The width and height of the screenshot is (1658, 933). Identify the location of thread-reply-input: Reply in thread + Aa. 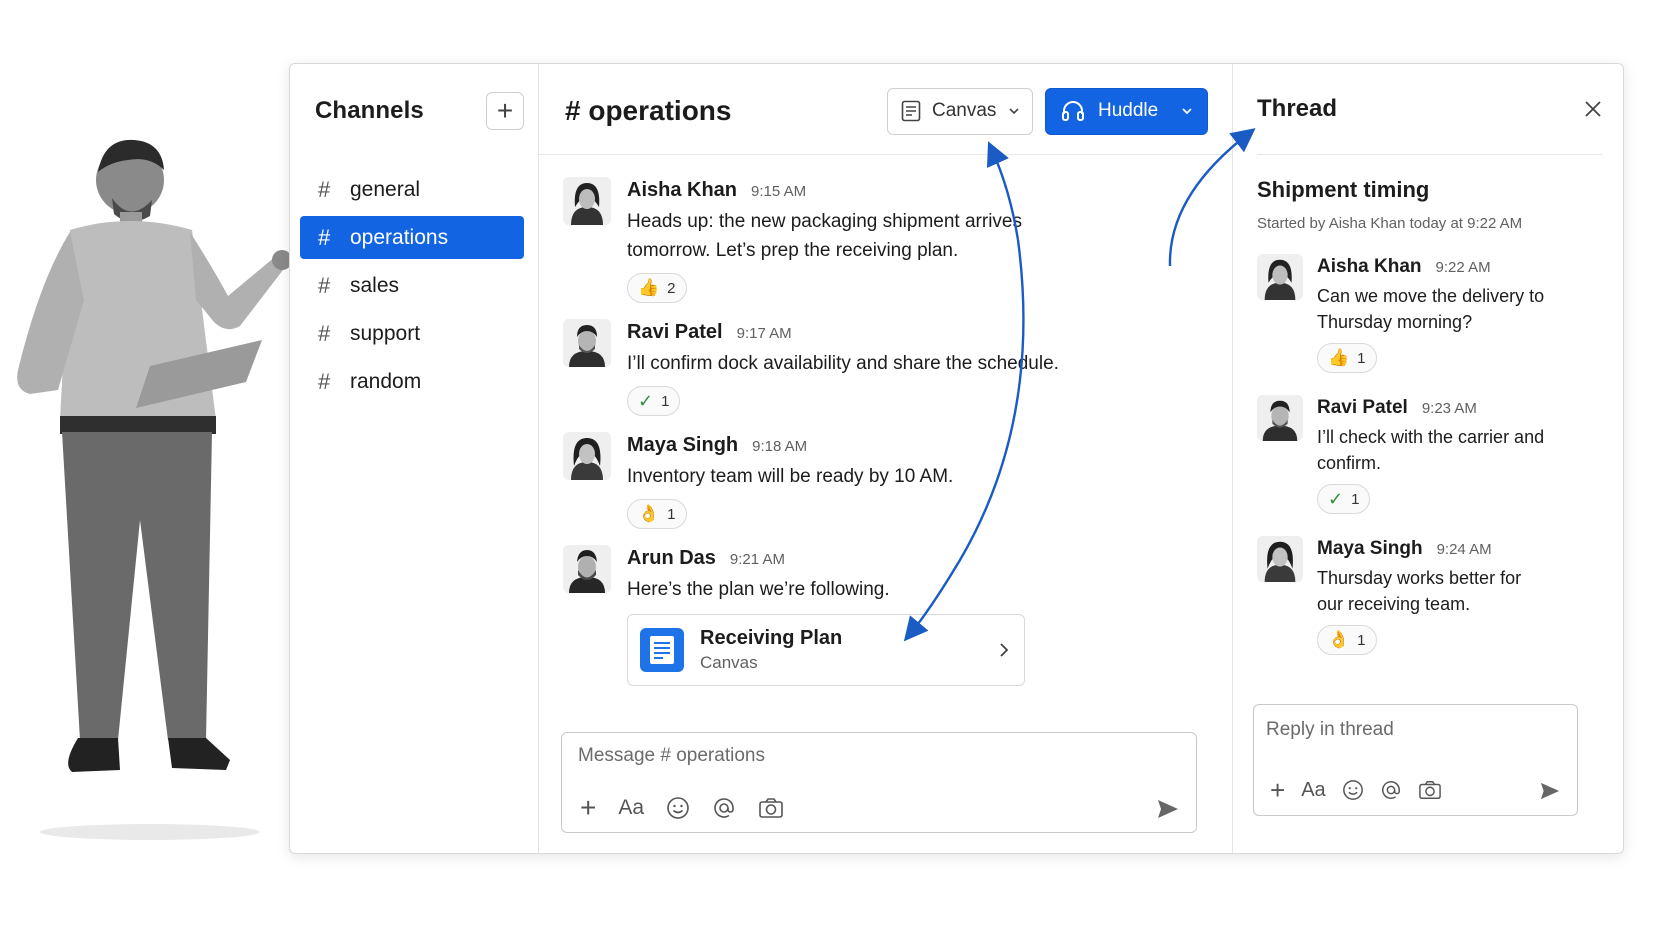
(1415, 760).